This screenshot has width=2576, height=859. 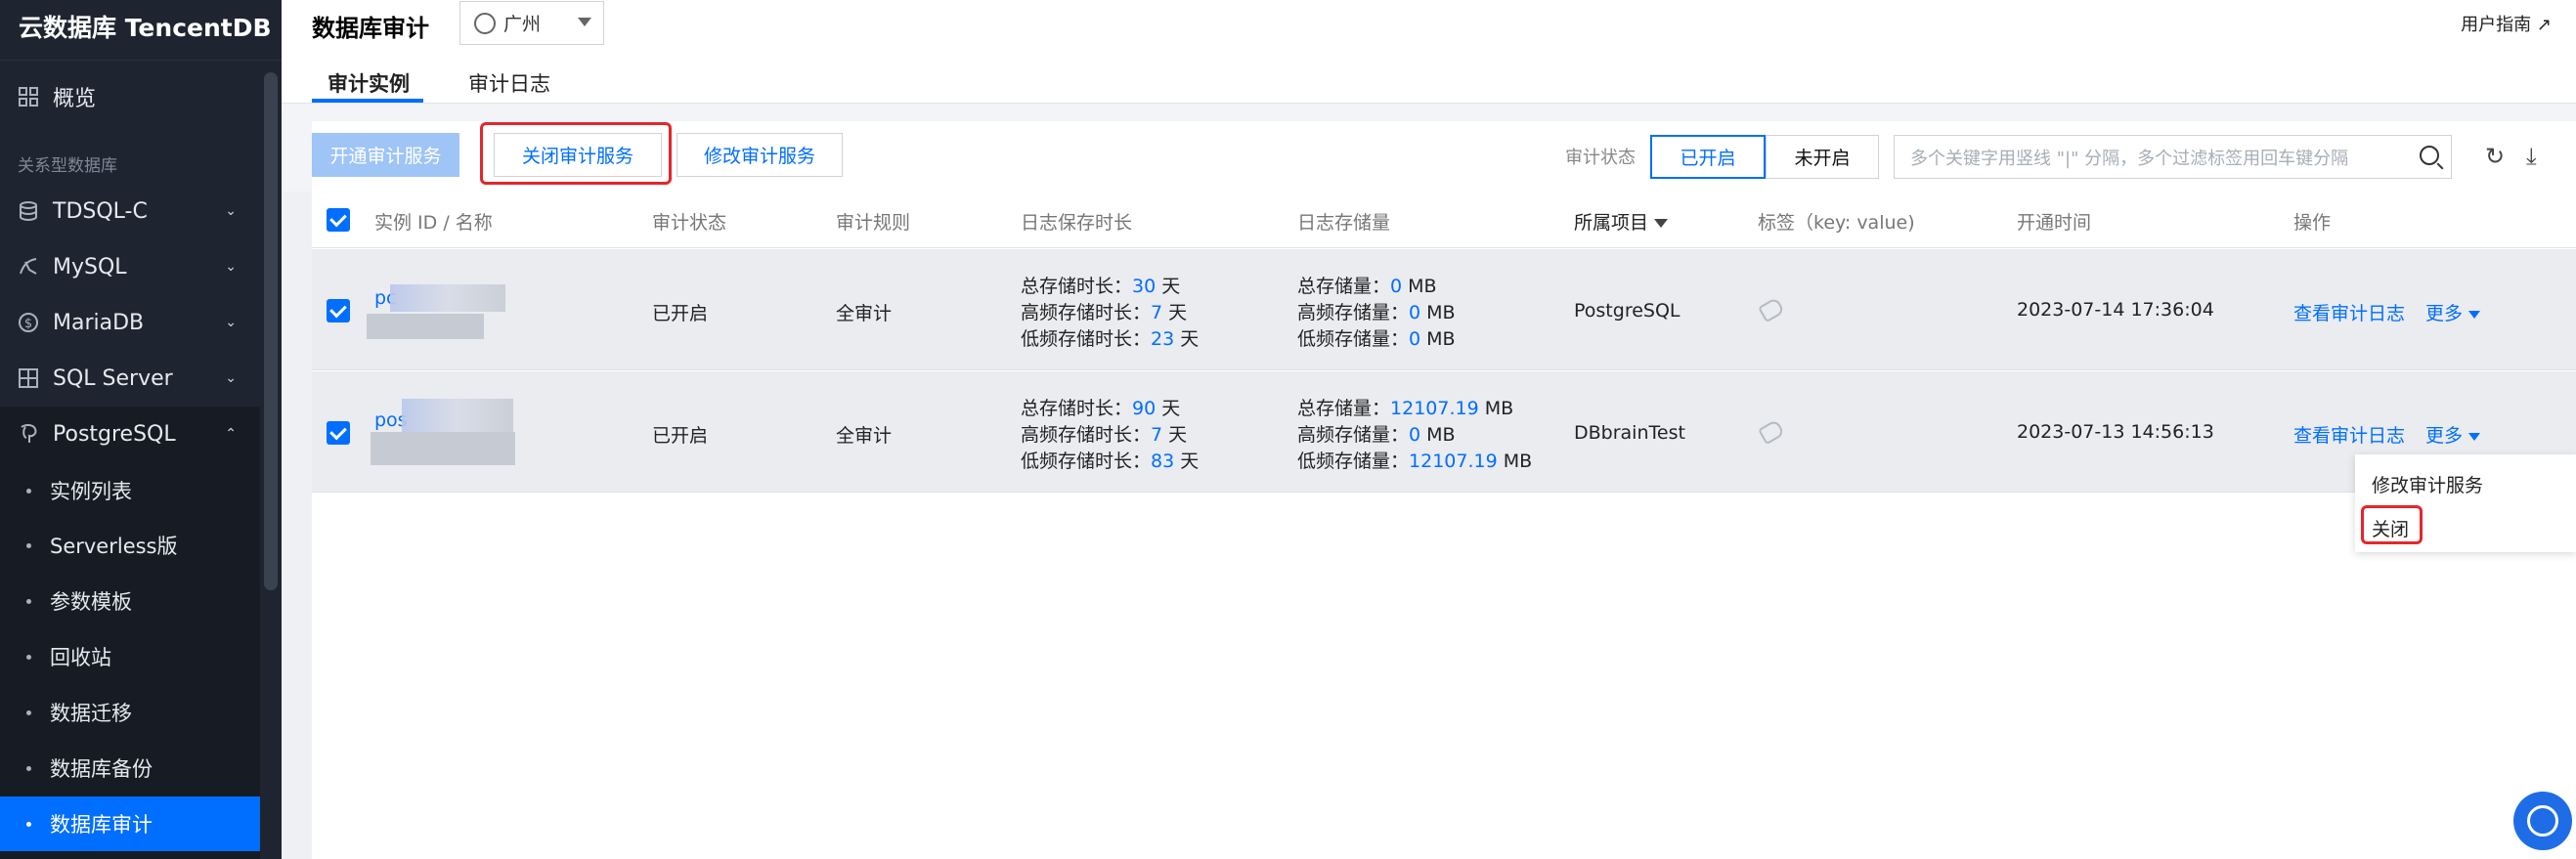 I want to click on sidebar-subitem-db-backup: 数据库备份, so click(x=130, y=769).